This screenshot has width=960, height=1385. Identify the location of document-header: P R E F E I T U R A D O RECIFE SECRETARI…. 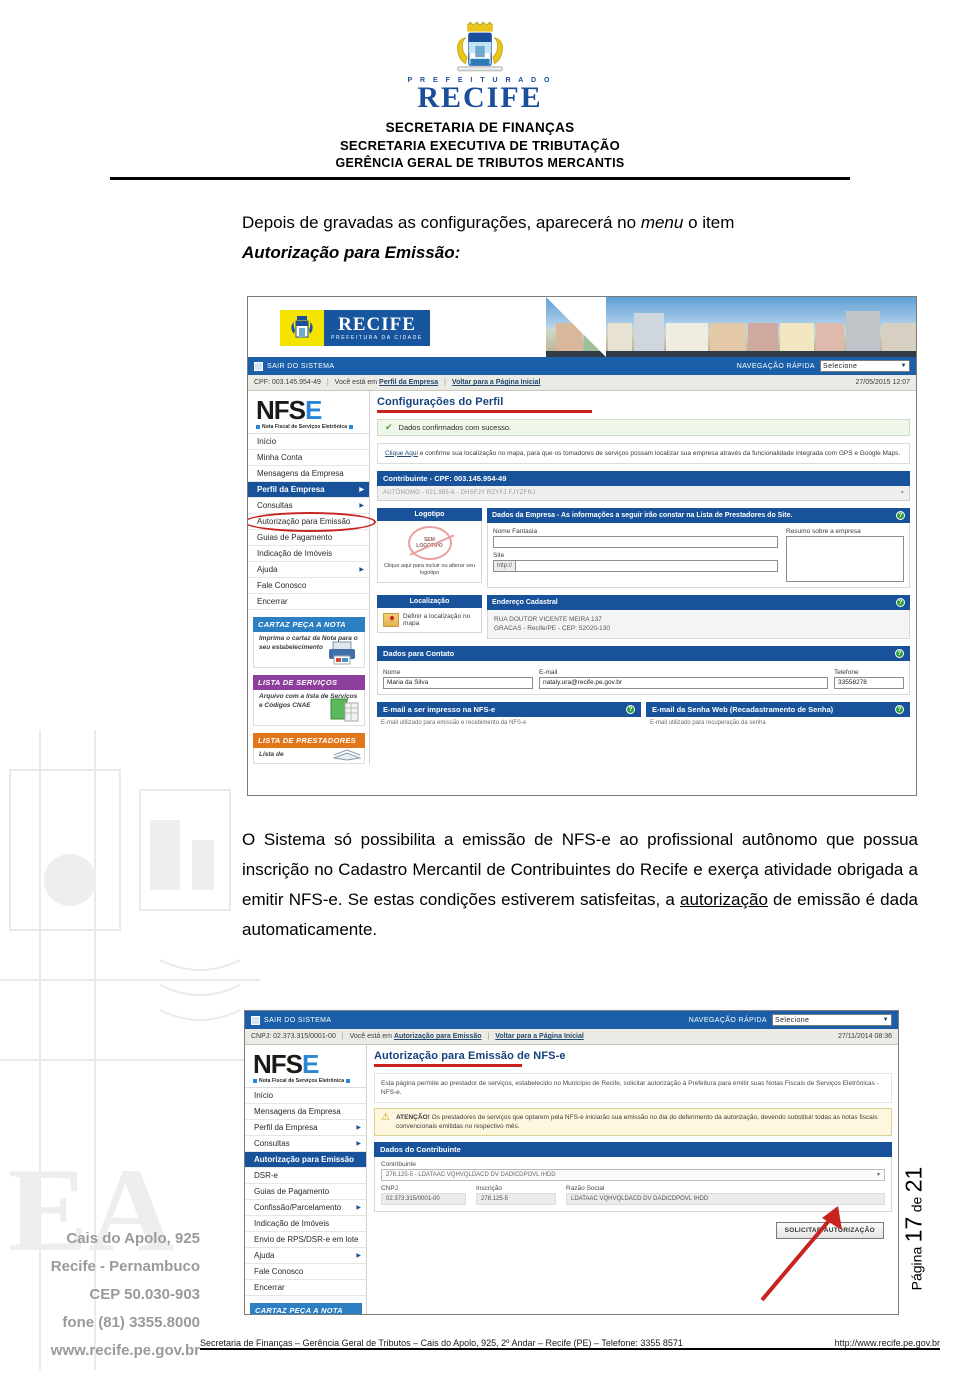
(480, 90).